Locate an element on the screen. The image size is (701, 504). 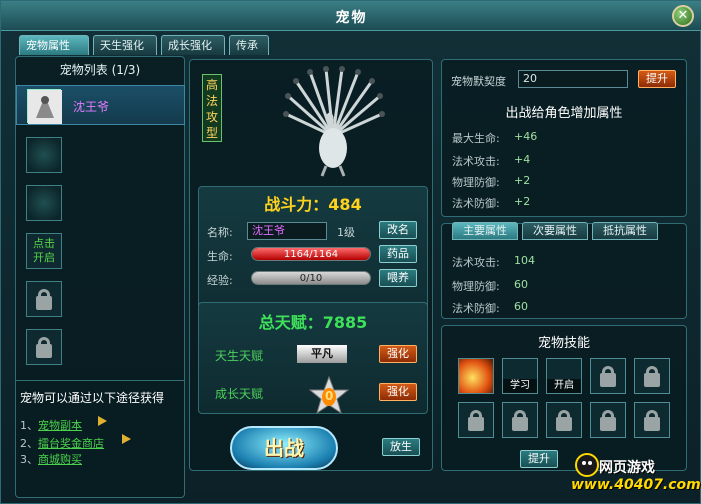
bonus-section-title: 出战给角色增加属性 is located at coordinates (564, 113).